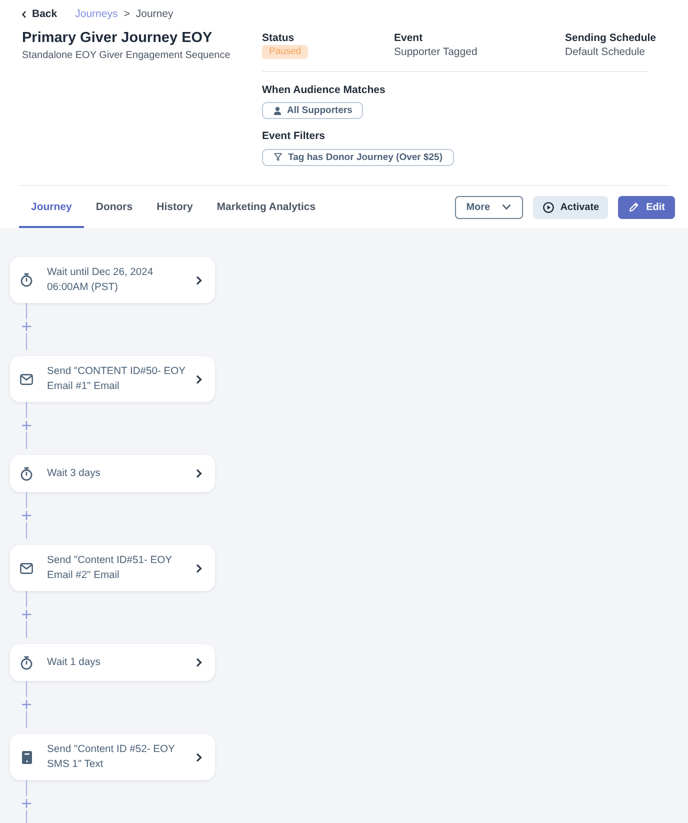 The width and height of the screenshot is (688, 823). Describe the element at coordinates (313, 110) in the screenshot. I see `audience-chip: All Supporters` at that location.